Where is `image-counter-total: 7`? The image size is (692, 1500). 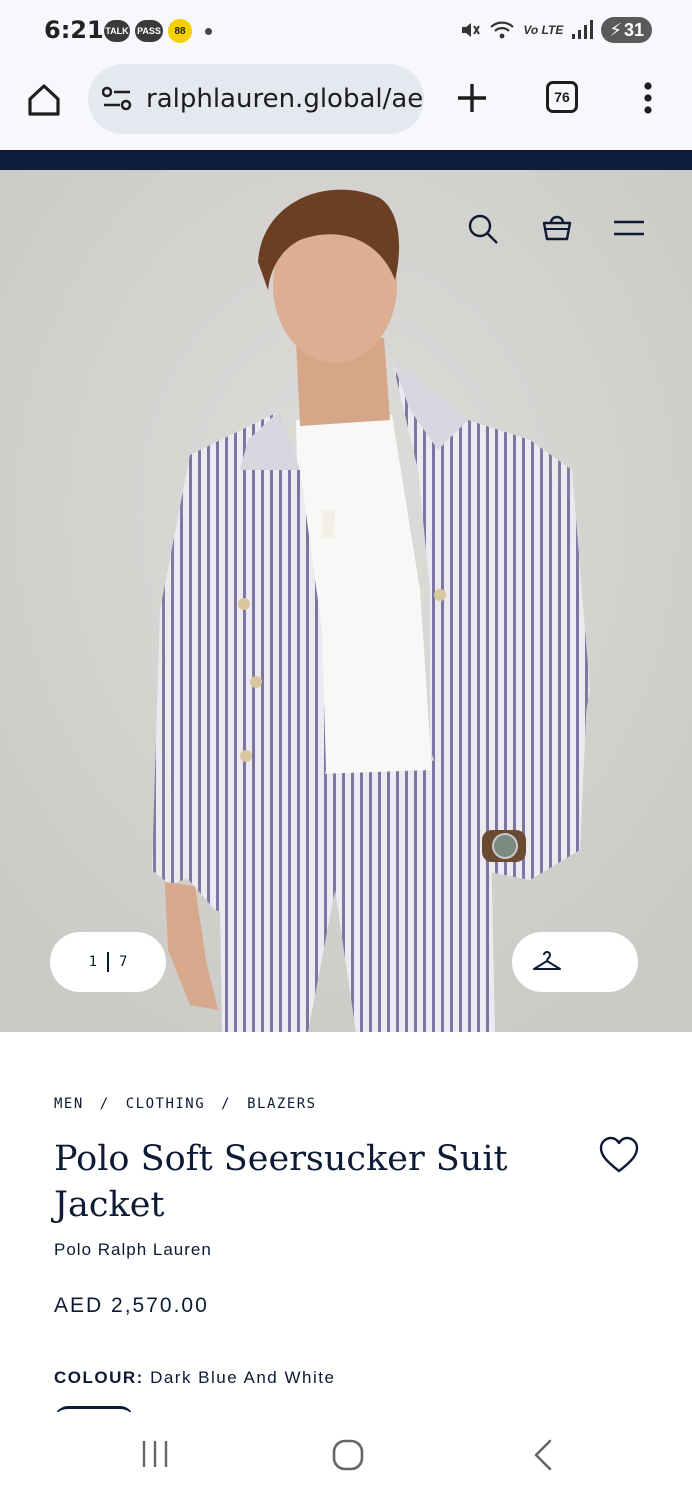
image-counter-total: 7 is located at coordinates (123, 962).